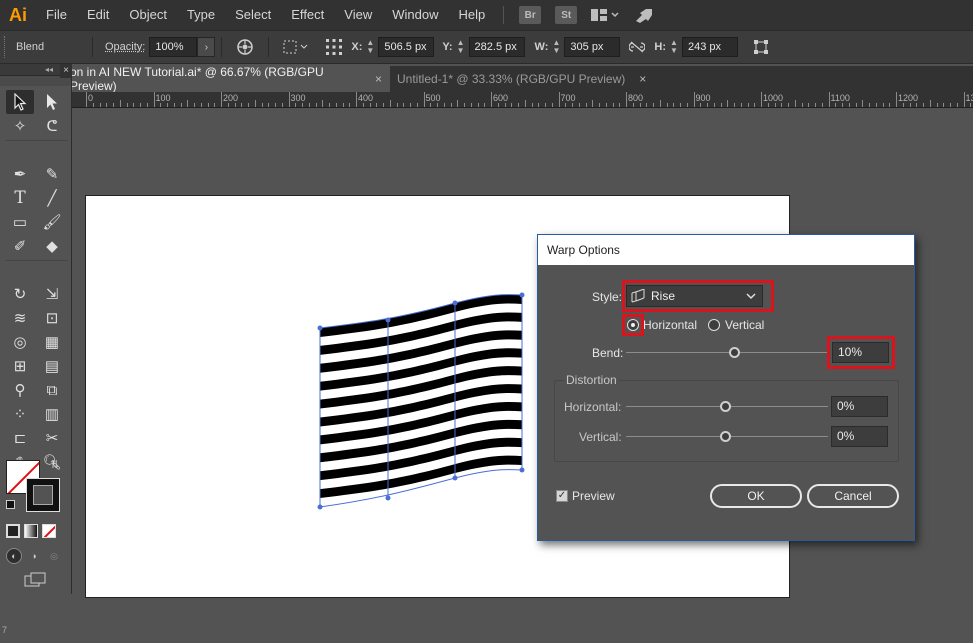 This screenshot has height=643, width=973. What do you see at coordinates (54, 556) in the screenshot?
I see `draw-inside-icon: ◎` at bounding box center [54, 556].